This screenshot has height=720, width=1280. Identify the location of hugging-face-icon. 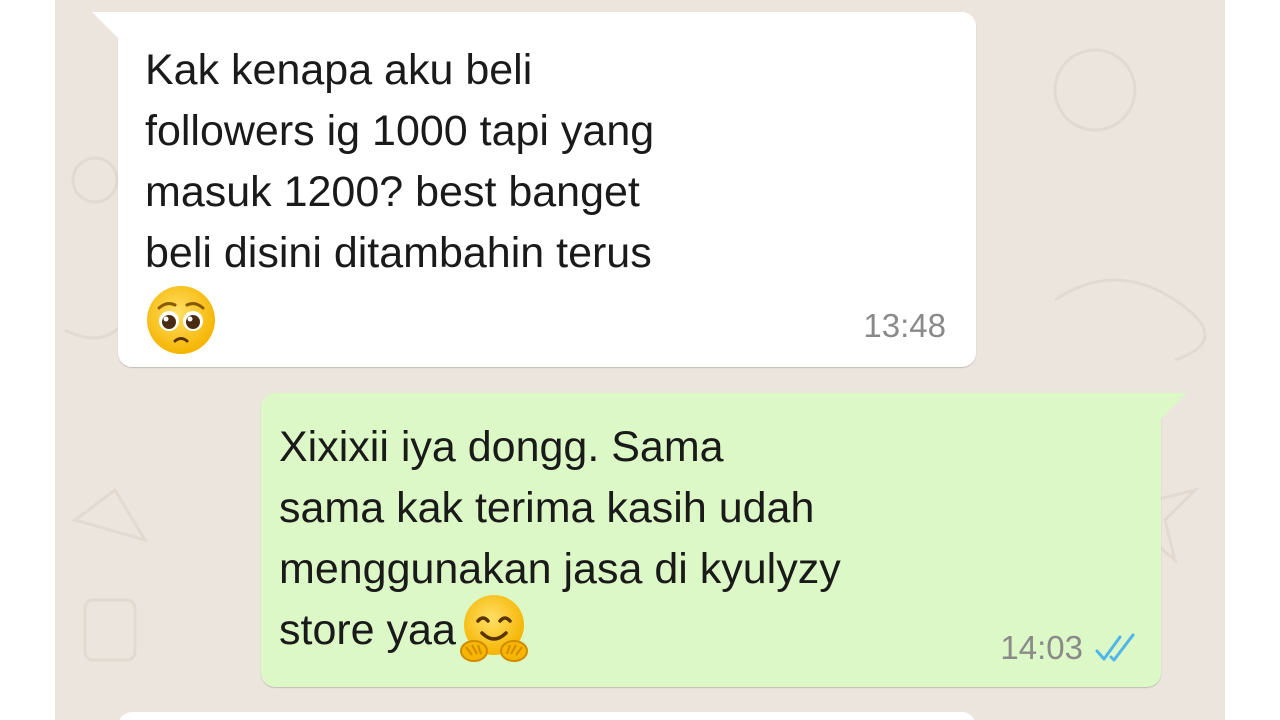
(493, 628).